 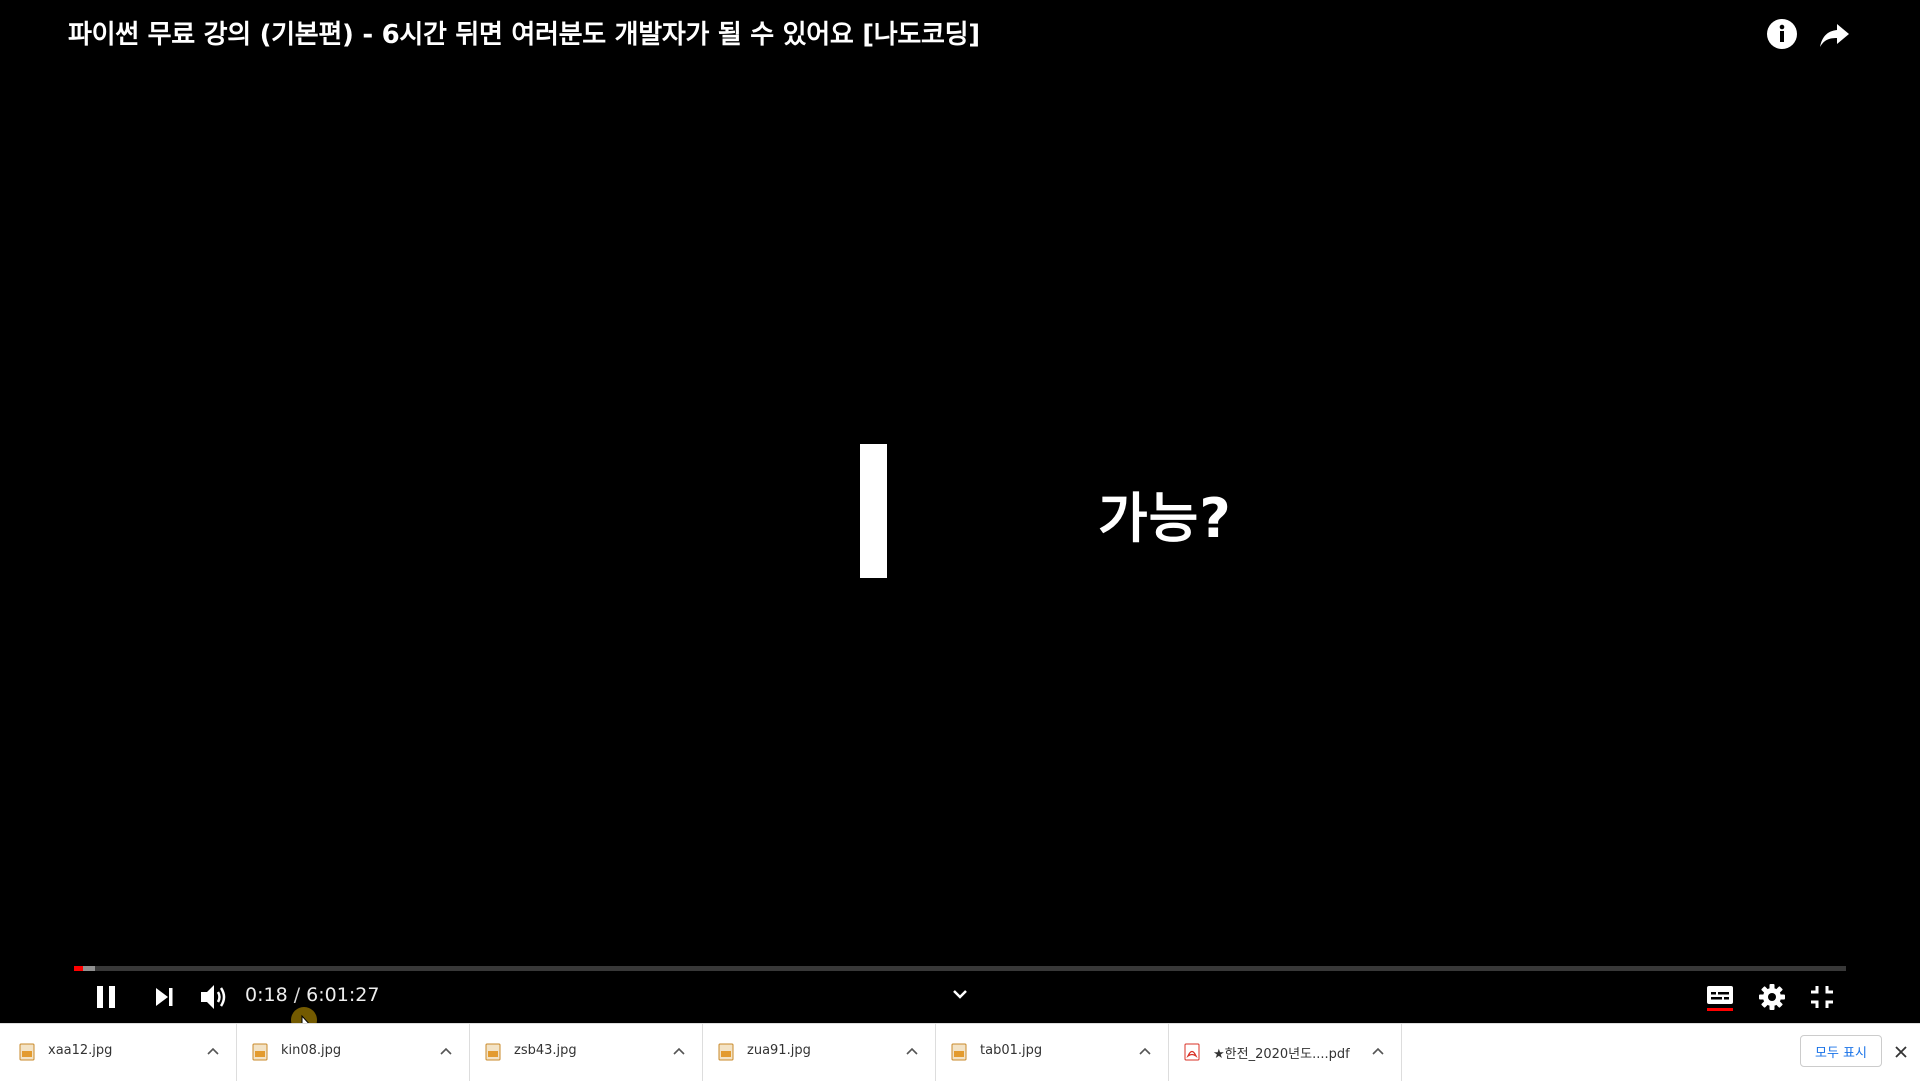 I want to click on mouse-pointer, so click(x=310, y=1014).